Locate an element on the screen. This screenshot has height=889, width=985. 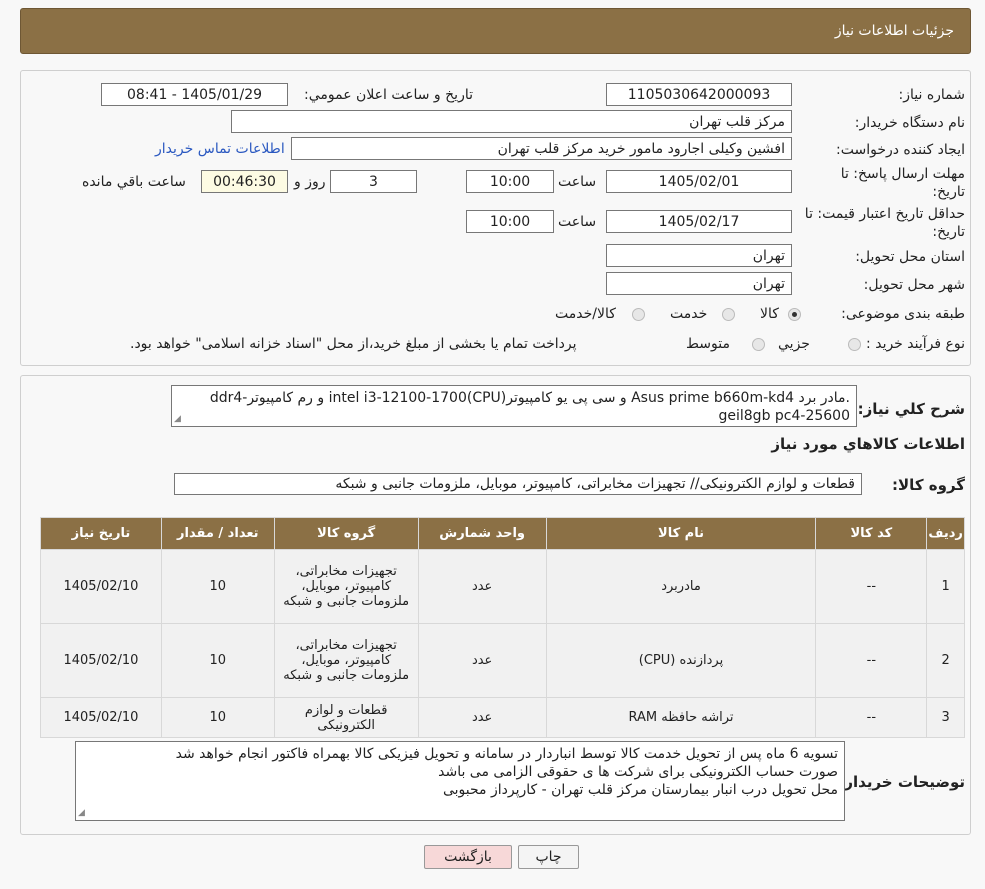
deadline-time-label: ساعت is located at coordinates (577, 182).